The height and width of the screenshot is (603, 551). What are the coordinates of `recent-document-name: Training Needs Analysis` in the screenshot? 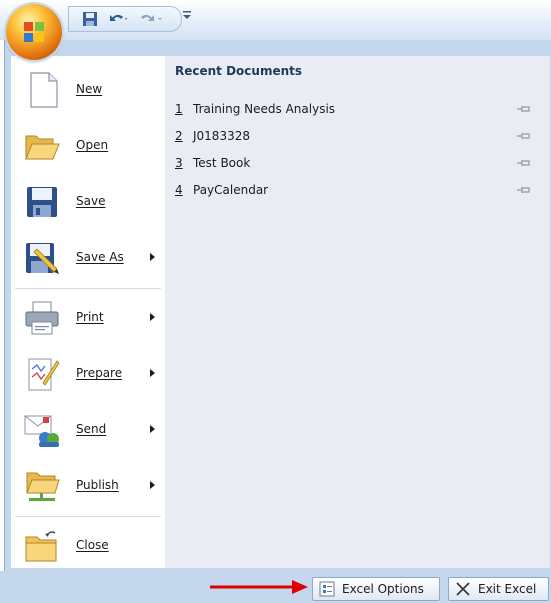 It's located at (264, 109).